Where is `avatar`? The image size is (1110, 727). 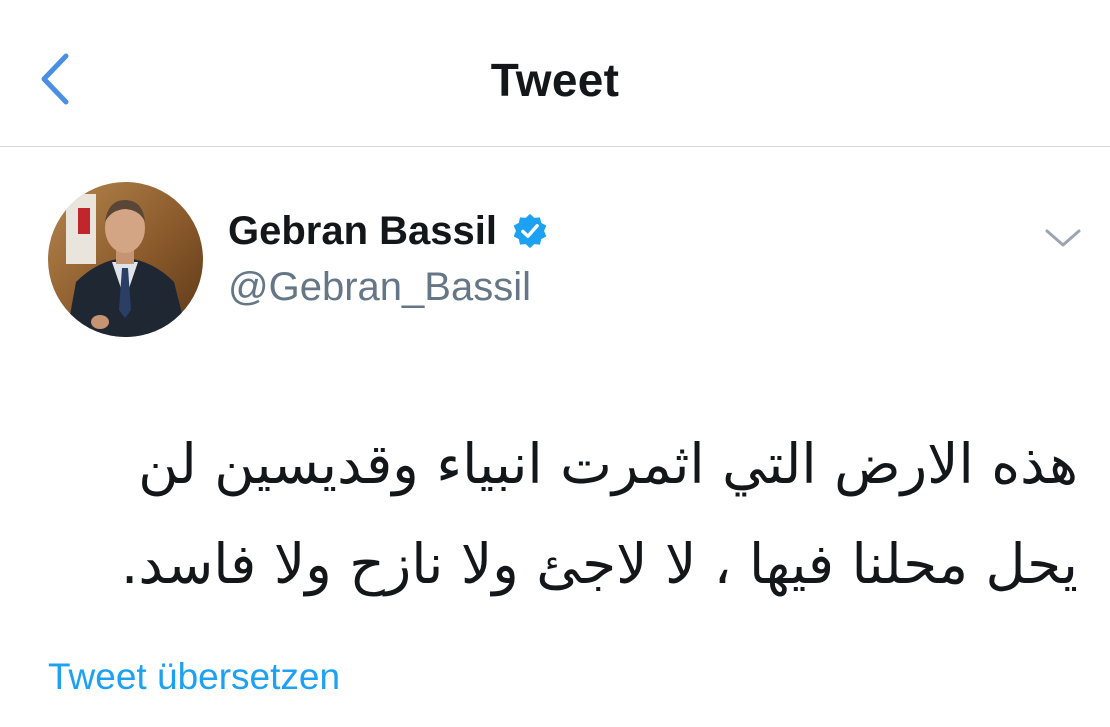
avatar is located at coordinates (125, 259).